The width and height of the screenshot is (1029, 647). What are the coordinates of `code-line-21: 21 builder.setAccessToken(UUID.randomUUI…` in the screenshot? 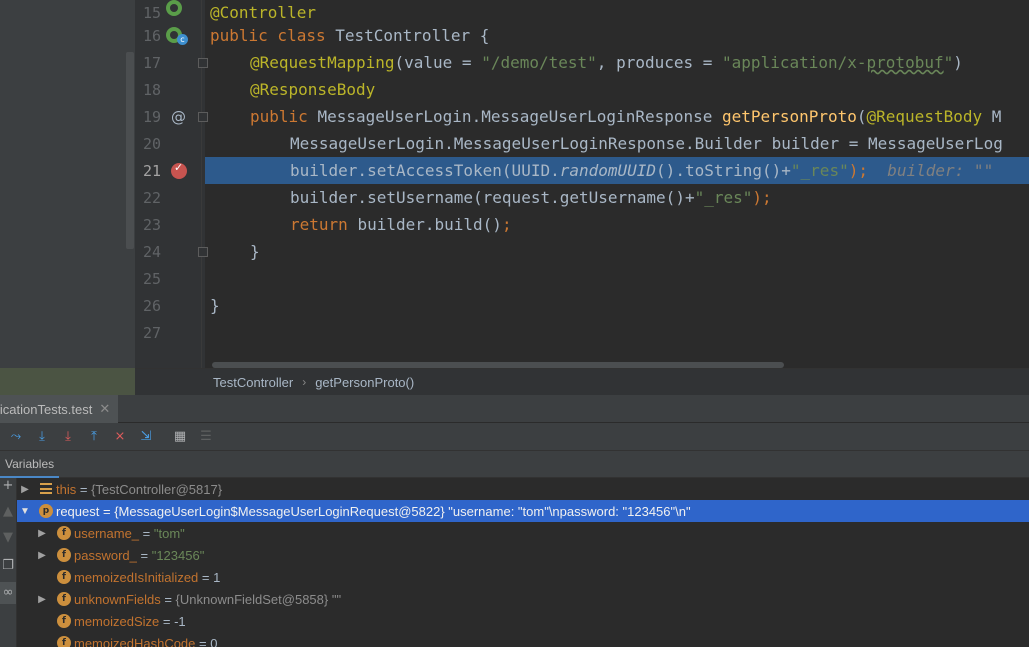 It's located at (514, 171).